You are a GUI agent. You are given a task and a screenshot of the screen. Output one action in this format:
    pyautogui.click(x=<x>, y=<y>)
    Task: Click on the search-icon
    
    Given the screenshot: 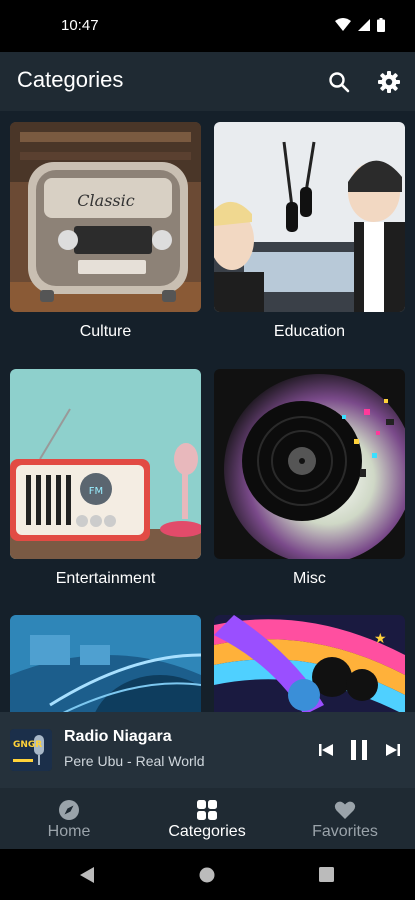 What is the action you would take?
    pyautogui.click(x=339, y=82)
    